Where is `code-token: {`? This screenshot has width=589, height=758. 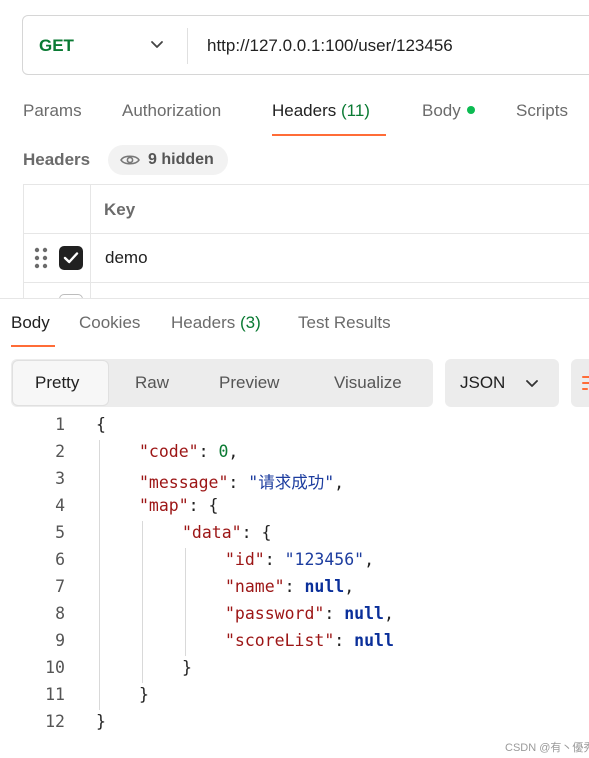 code-token: { is located at coordinates (101, 424).